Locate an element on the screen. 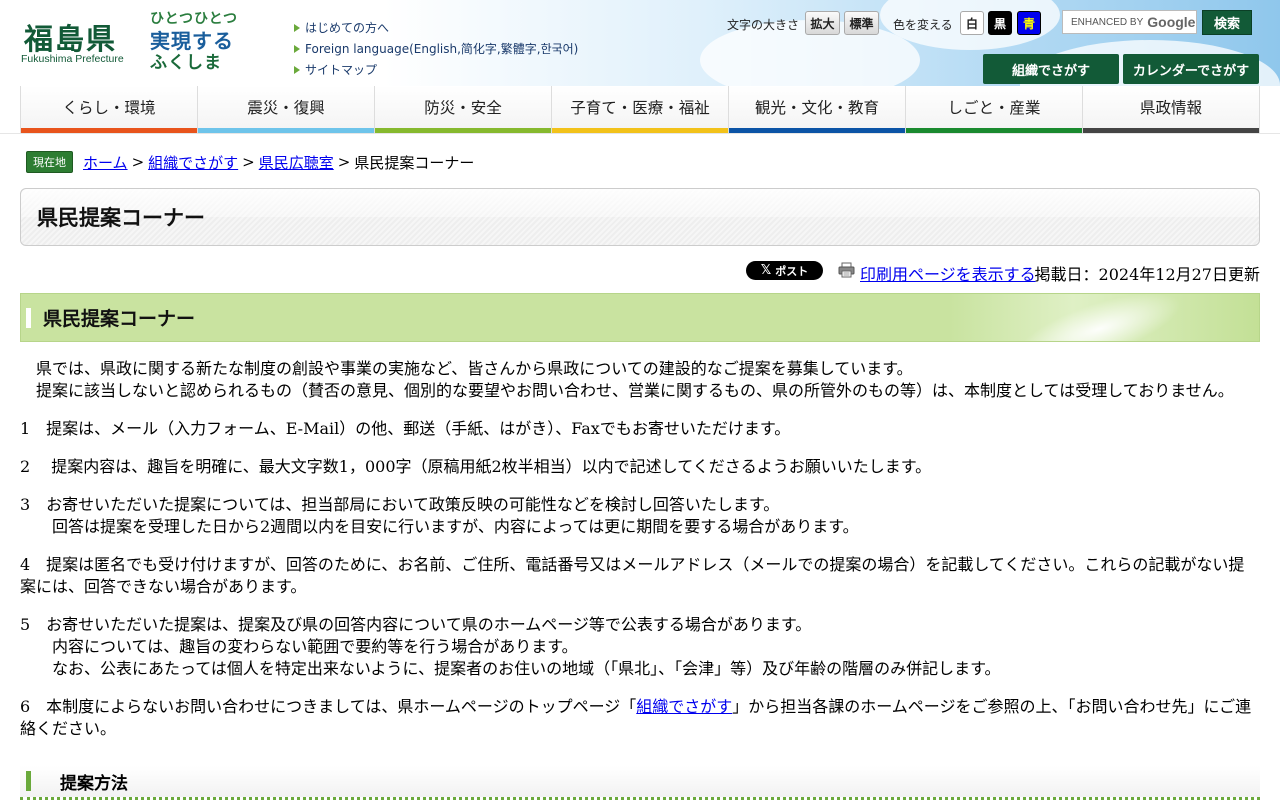  rule-item-5-detail-1: 内容については、趣旨の変わらない範囲で要約等を行う場合があります。 is located at coordinates (315, 646).